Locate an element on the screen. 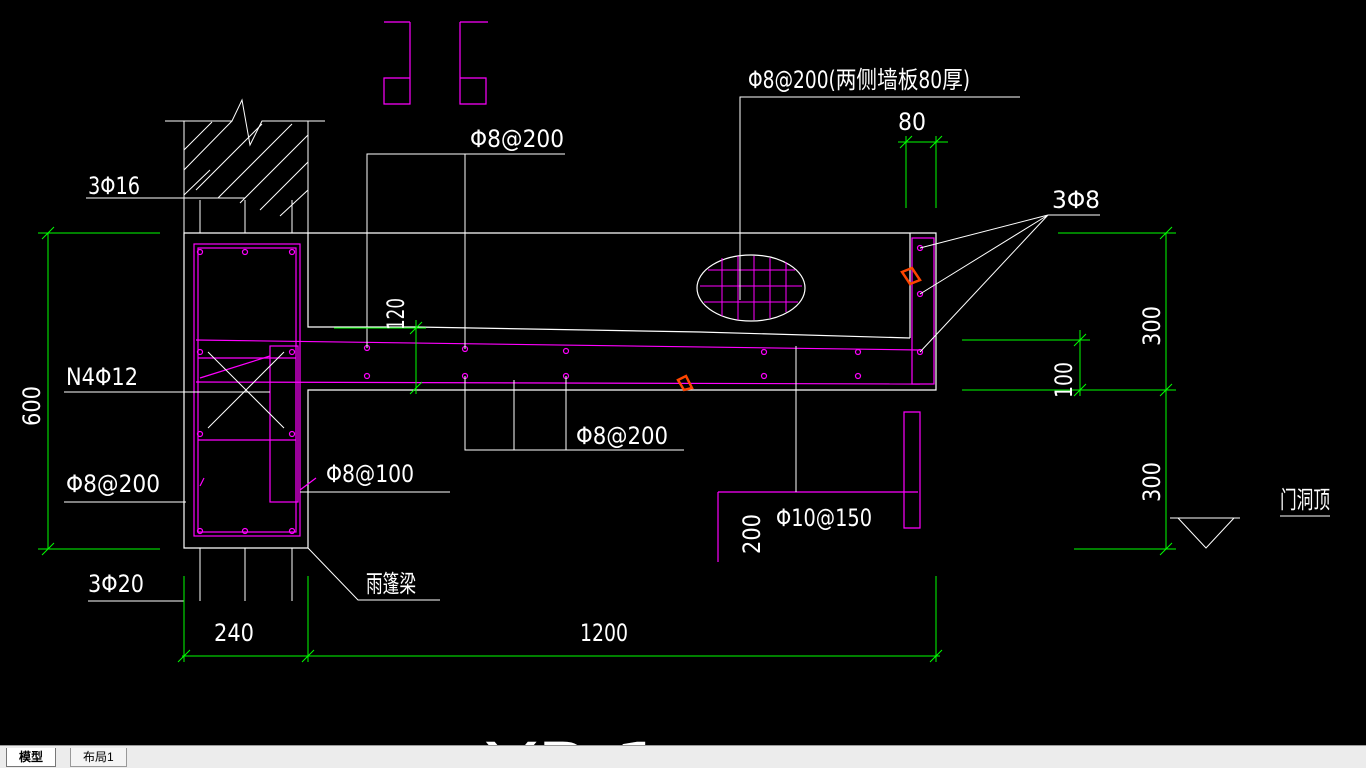 Image resolution: width=1366 pixels, height=768 pixels. label-slab-main-bars: Φ10@150 is located at coordinates (824, 518).